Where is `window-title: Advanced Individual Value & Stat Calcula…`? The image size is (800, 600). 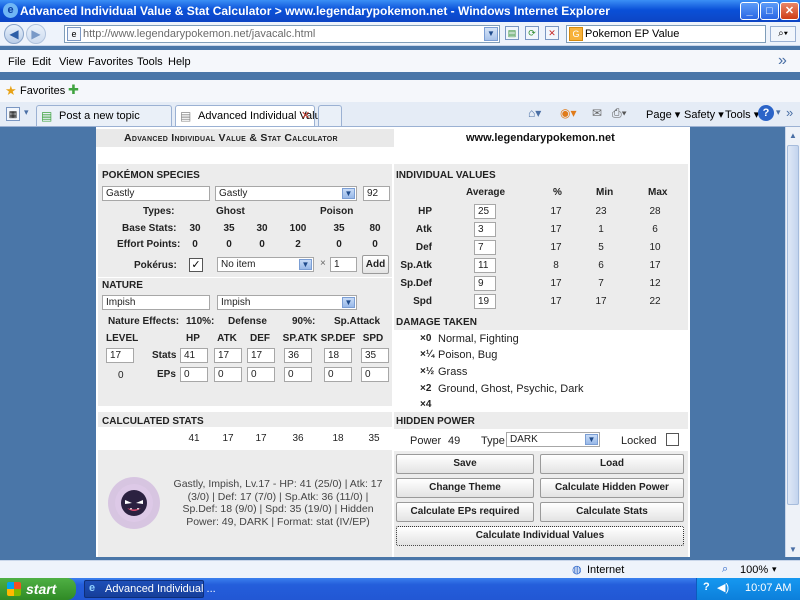 window-title: Advanced Individual Value & Stat Calcula… is located at coordinates (315, 11).